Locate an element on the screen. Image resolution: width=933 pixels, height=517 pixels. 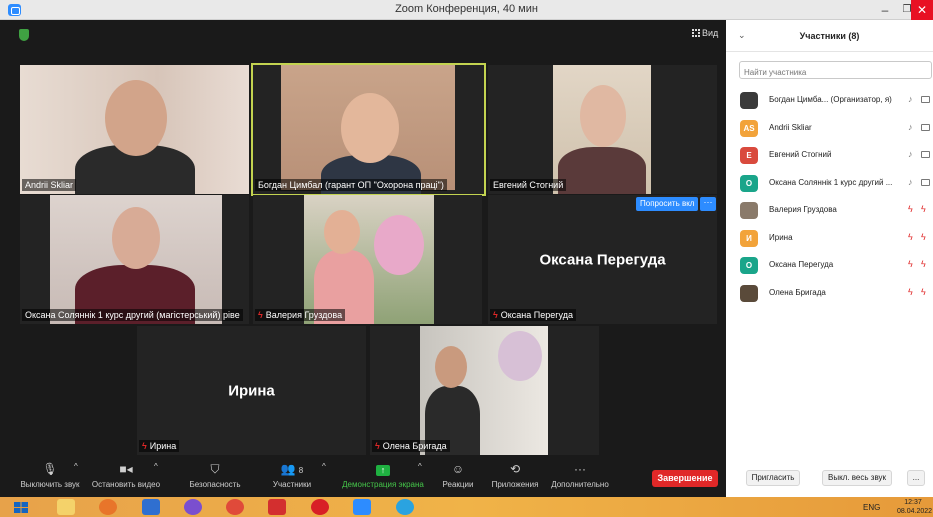
video-tile: Евгений Стогний is located at coordinates (602, 129).